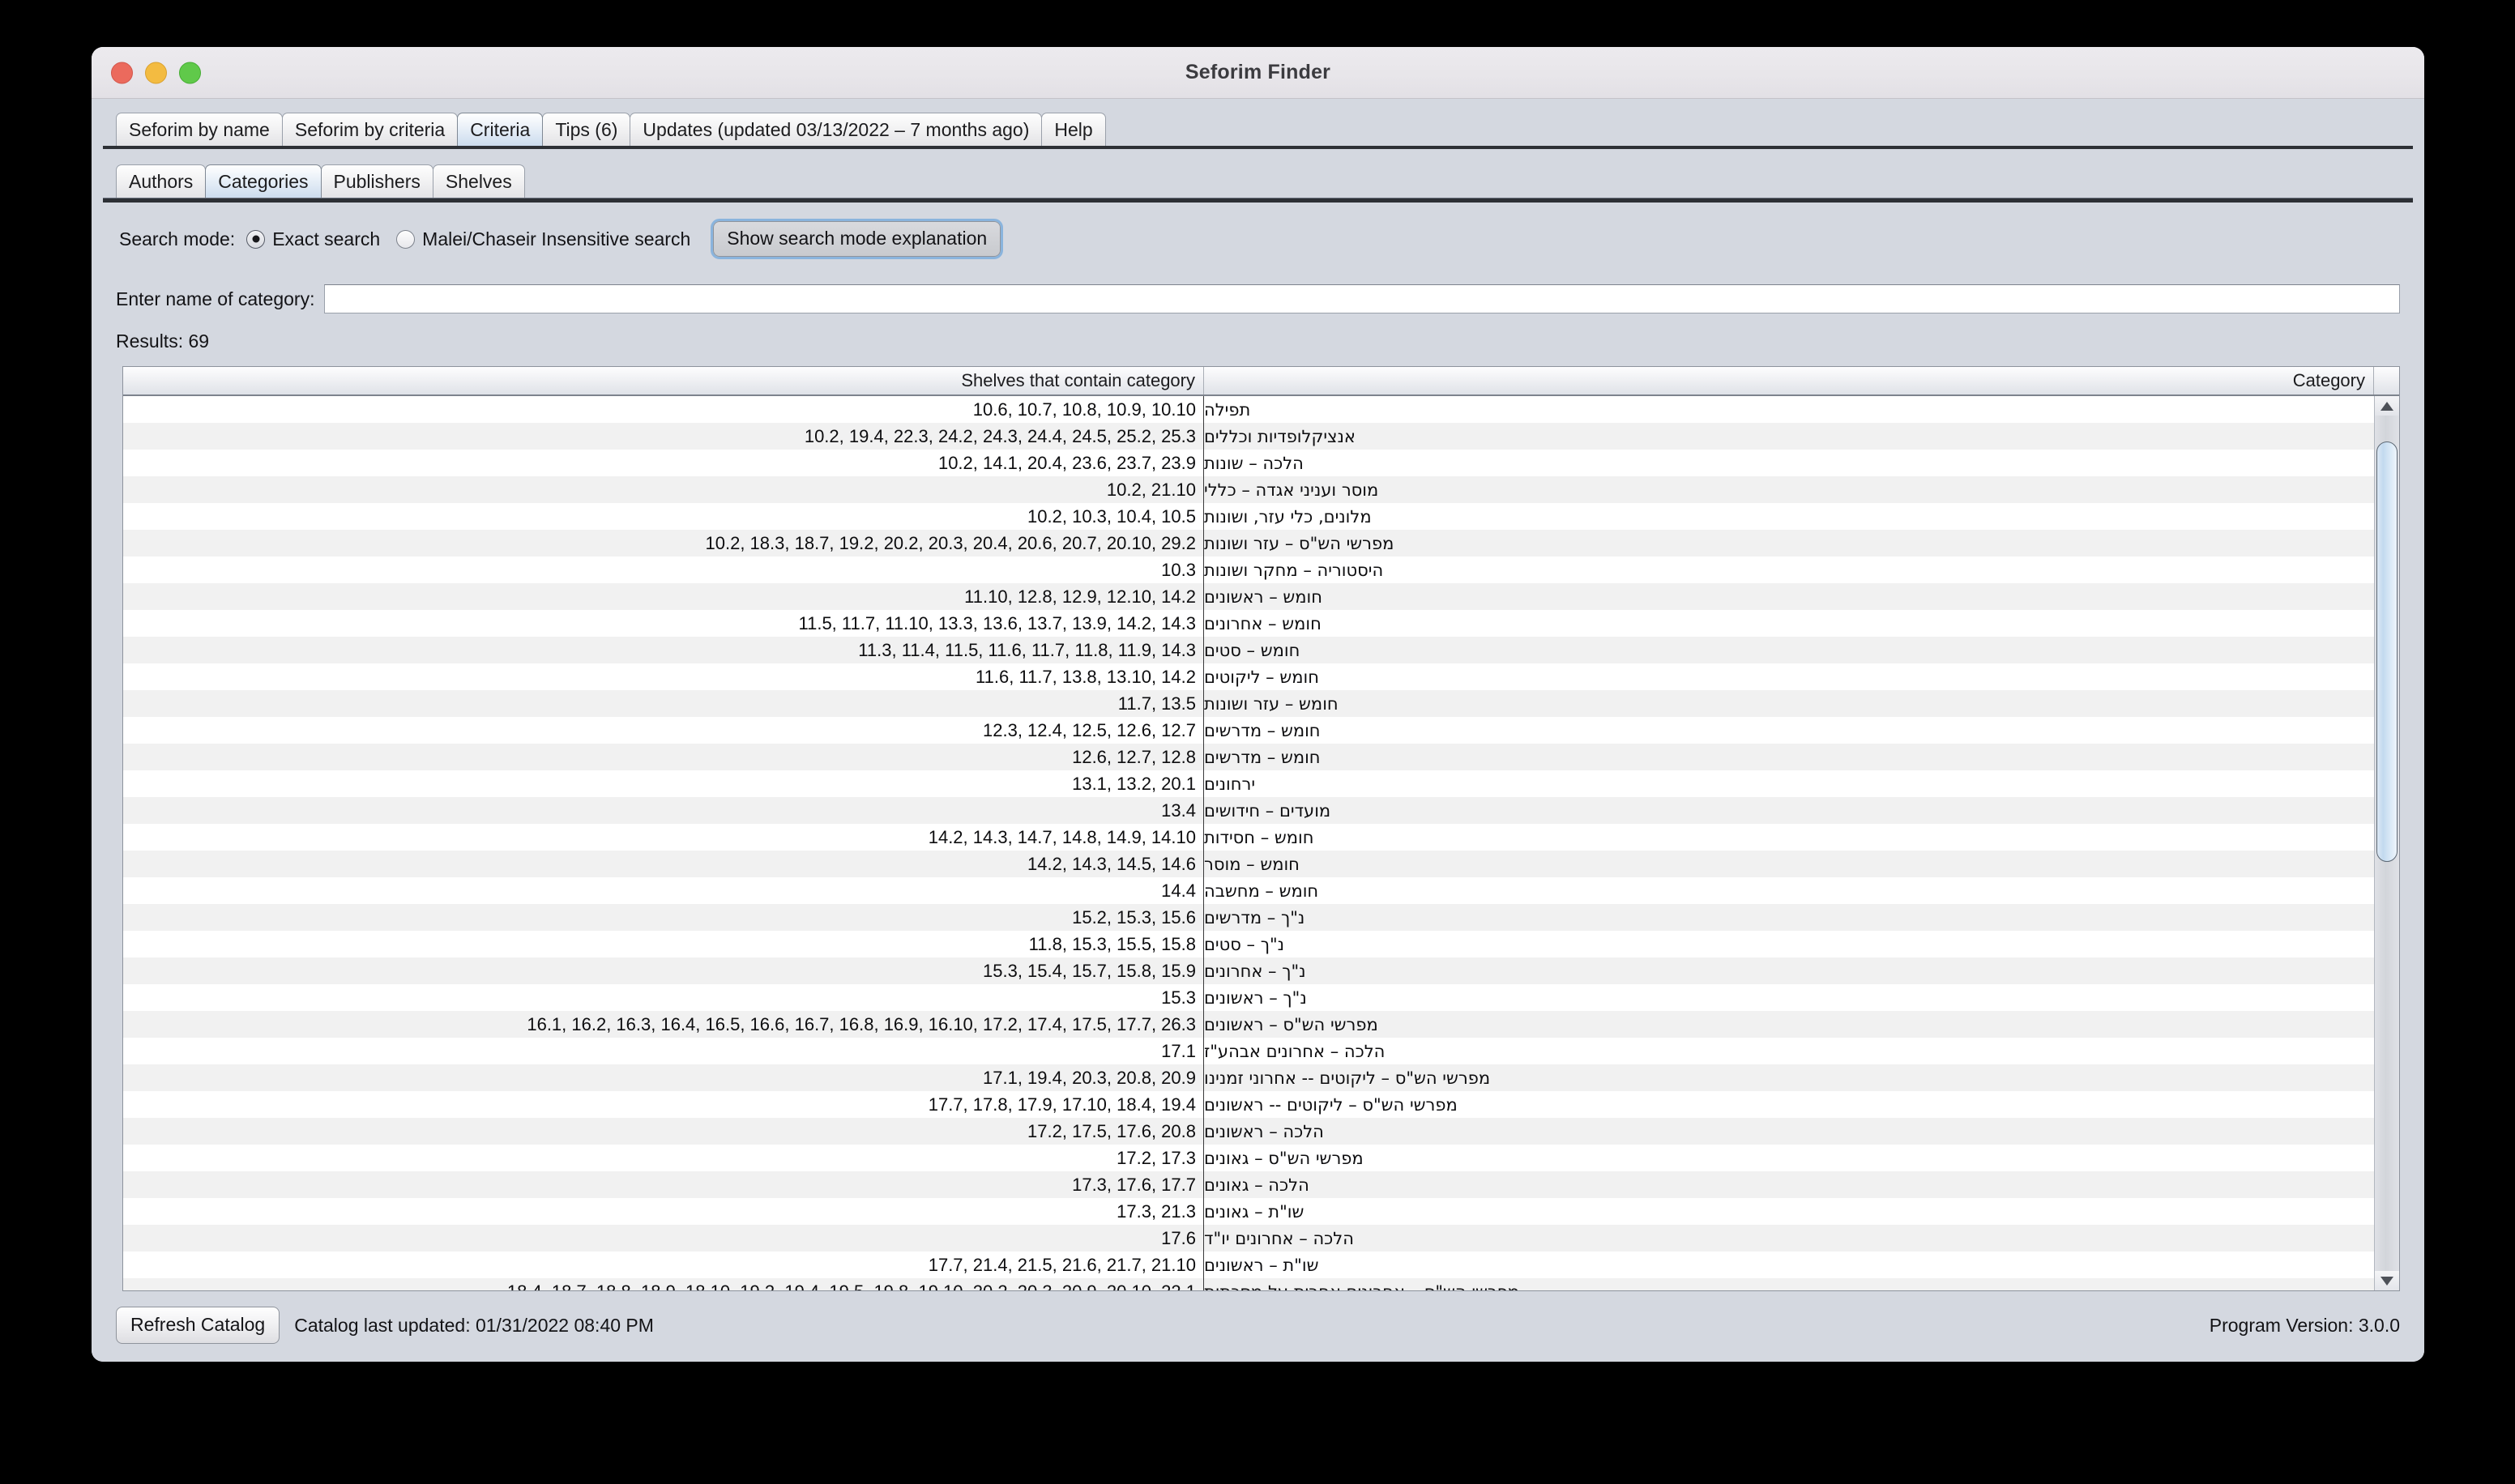 Image resolution: width=2515 pixels, height=1484 pixels. Describe the element at coordinates (1248, 810) in the screenshot. I see `table-row: 13.4 מועדים – חידושים` at that location.